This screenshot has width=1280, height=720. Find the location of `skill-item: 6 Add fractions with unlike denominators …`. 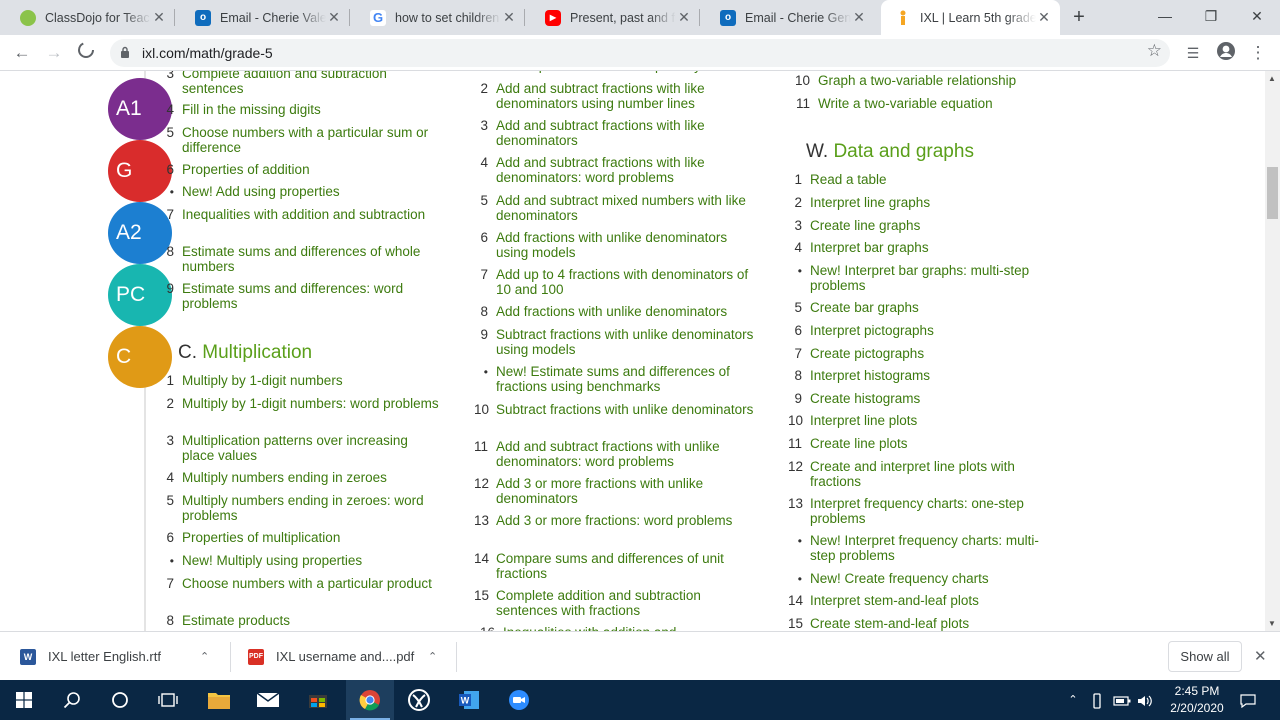

skill-item: 6 Add fractions with unlike denominators … is located at coordinates (615, 245).